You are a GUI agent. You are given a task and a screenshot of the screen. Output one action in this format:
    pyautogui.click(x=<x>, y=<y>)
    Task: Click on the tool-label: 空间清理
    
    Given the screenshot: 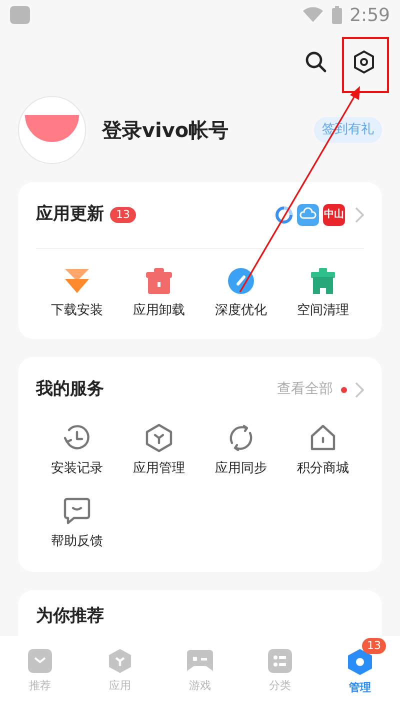 What is the action you would take?
    pyautogui.click(x=323, y=310)
    